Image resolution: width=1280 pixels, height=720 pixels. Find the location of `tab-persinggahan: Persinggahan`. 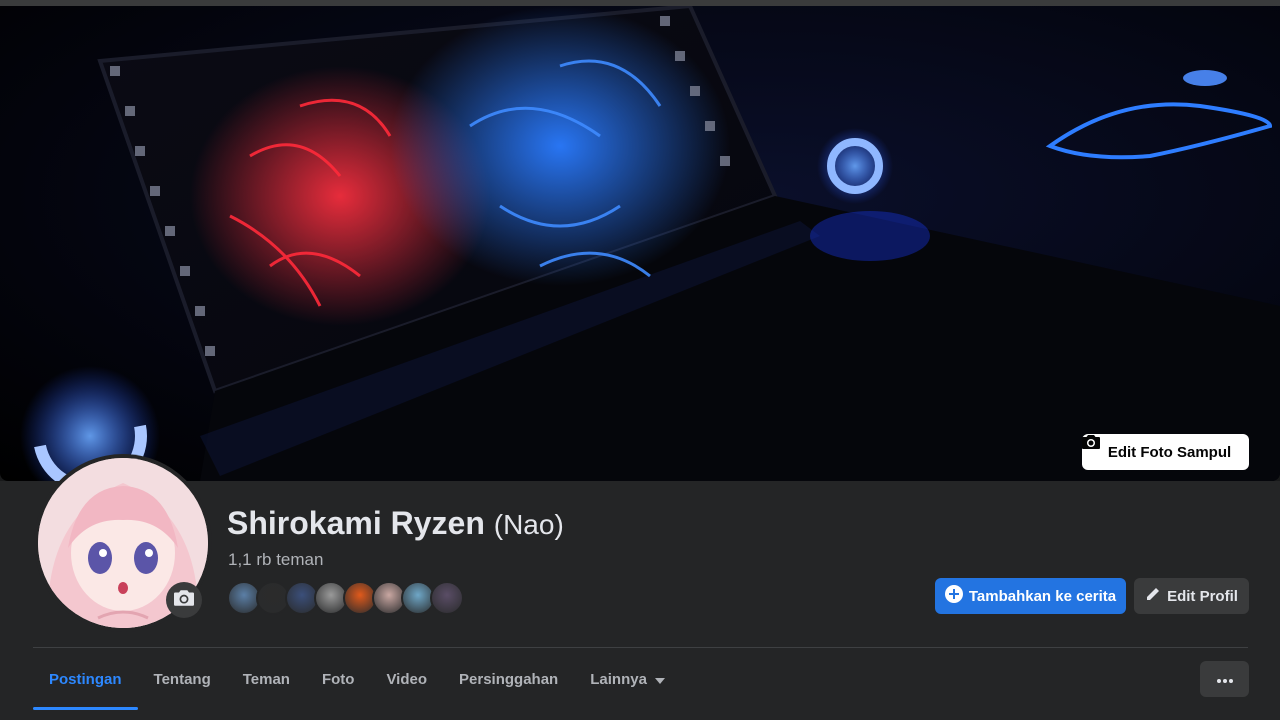

tab-persinggahan: Persinggahan is located at coordinates (508, 679).